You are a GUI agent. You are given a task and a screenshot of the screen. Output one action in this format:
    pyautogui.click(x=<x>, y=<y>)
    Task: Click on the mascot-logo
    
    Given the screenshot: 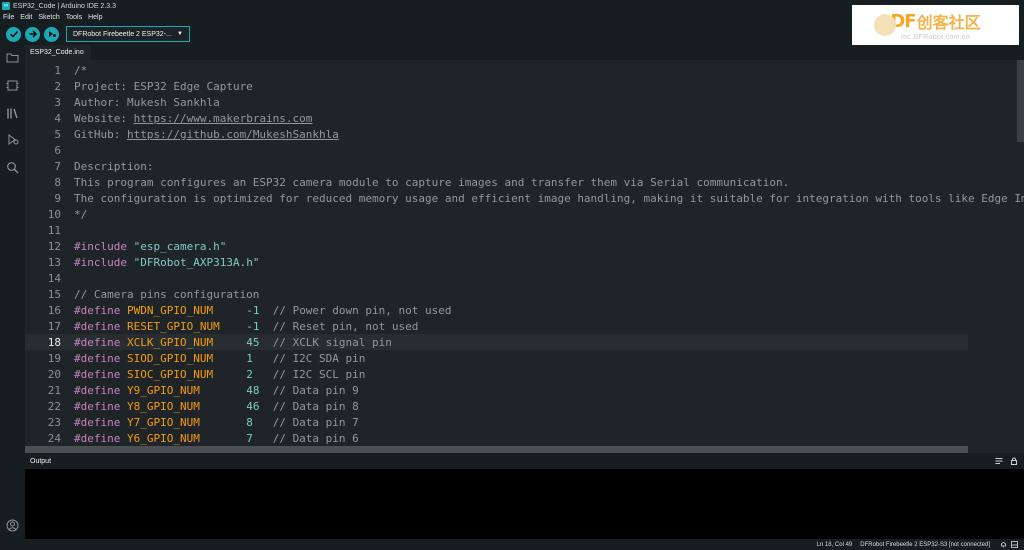 What is the action you would take?
    pyautogui.click(x=885, y=25)
    